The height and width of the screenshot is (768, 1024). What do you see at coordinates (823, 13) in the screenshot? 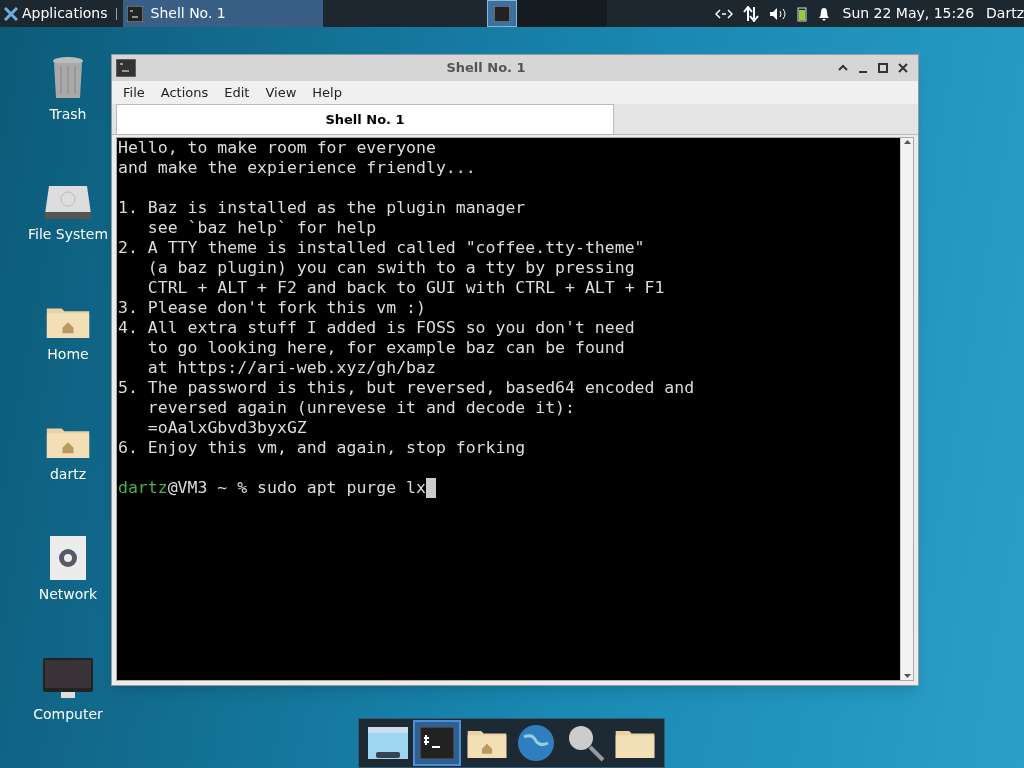
I see `bell-icon` at bounding box center [823, 13].